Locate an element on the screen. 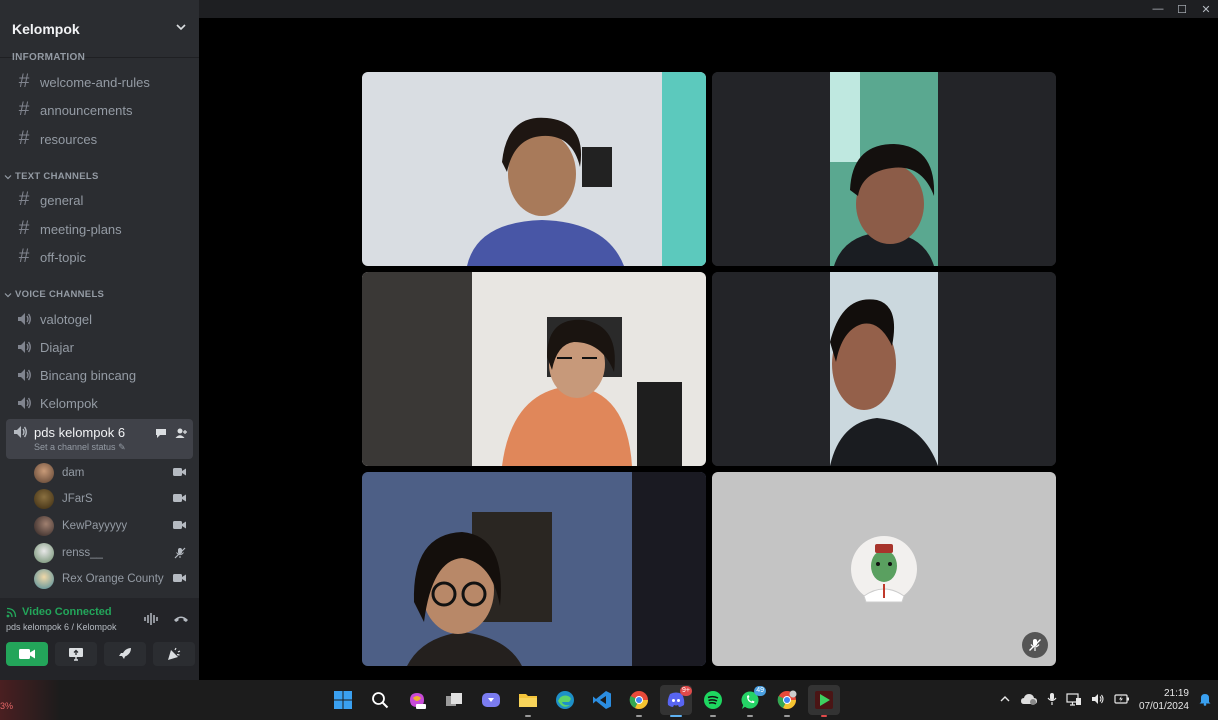  taskbar-file-explorer is located at coordinates (528, 701).